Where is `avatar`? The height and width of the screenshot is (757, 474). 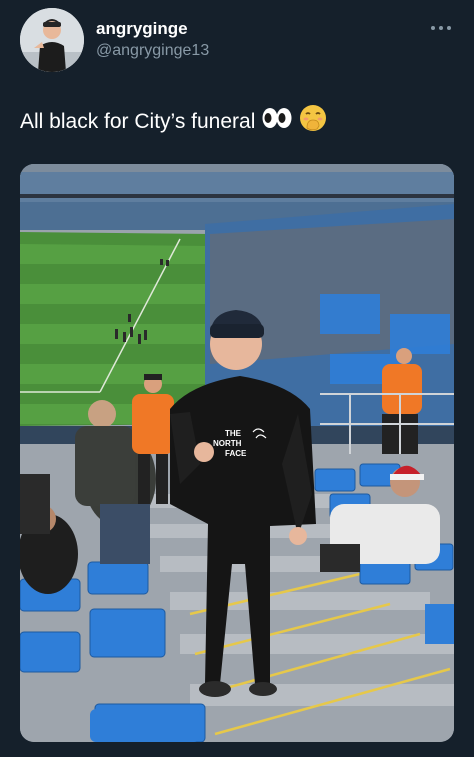
avatar is located at coordinates (52, 40).